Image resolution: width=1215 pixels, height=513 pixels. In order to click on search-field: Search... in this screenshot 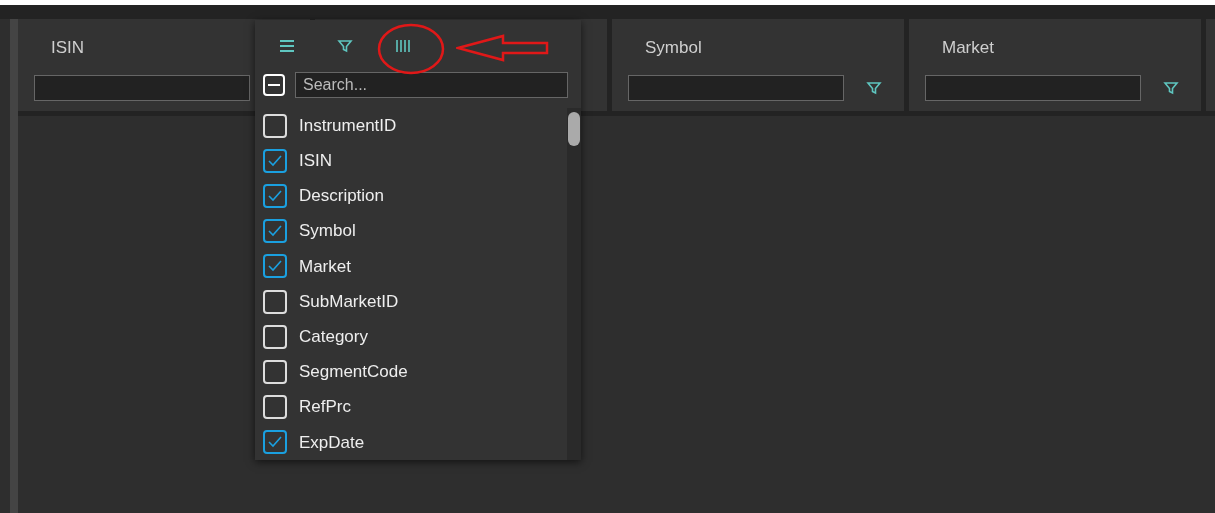, I will do `click(431, 85)`.